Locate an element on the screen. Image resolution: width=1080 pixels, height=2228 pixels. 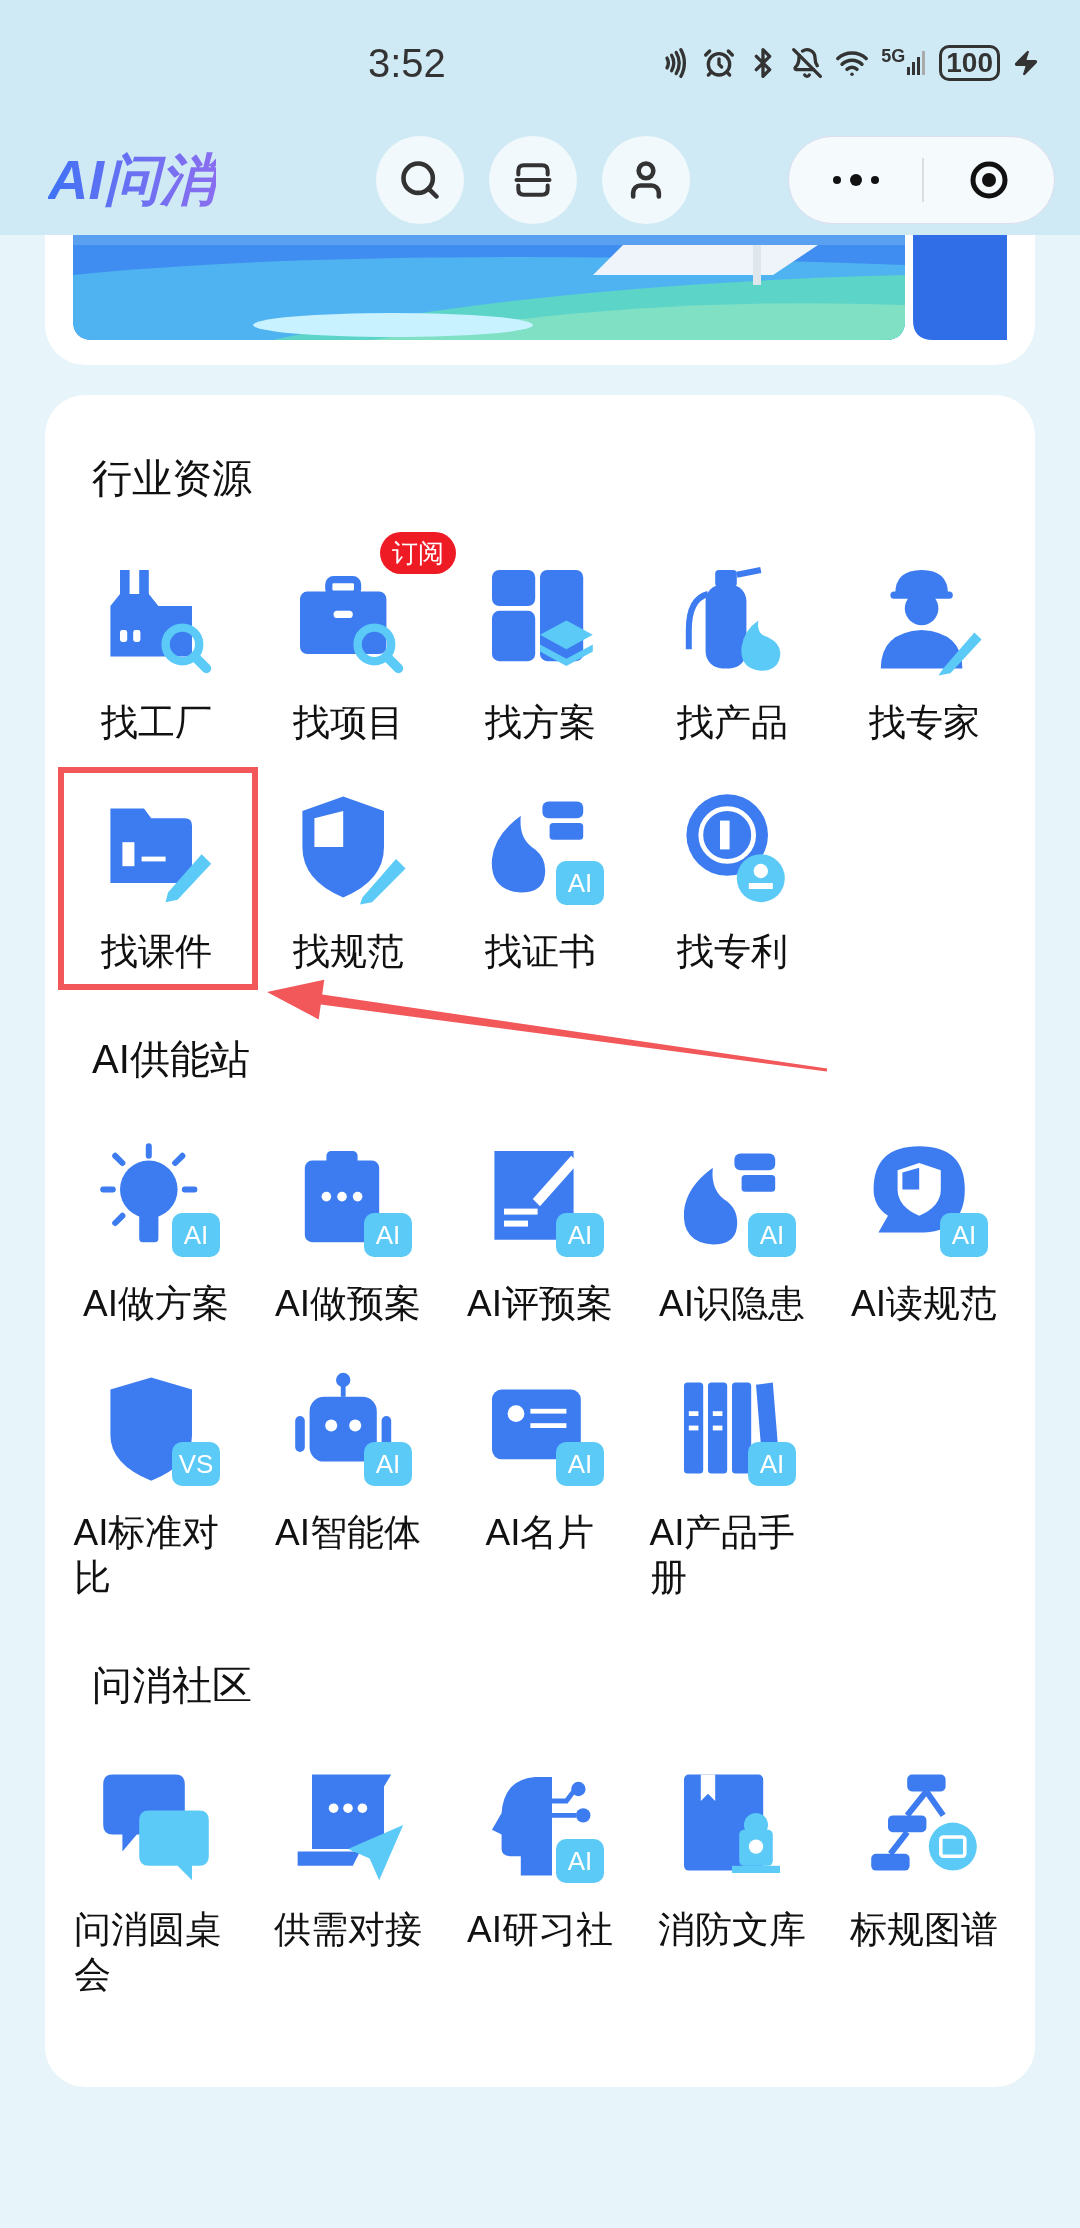
bell-off-icon is located at coordinates (807, 62).